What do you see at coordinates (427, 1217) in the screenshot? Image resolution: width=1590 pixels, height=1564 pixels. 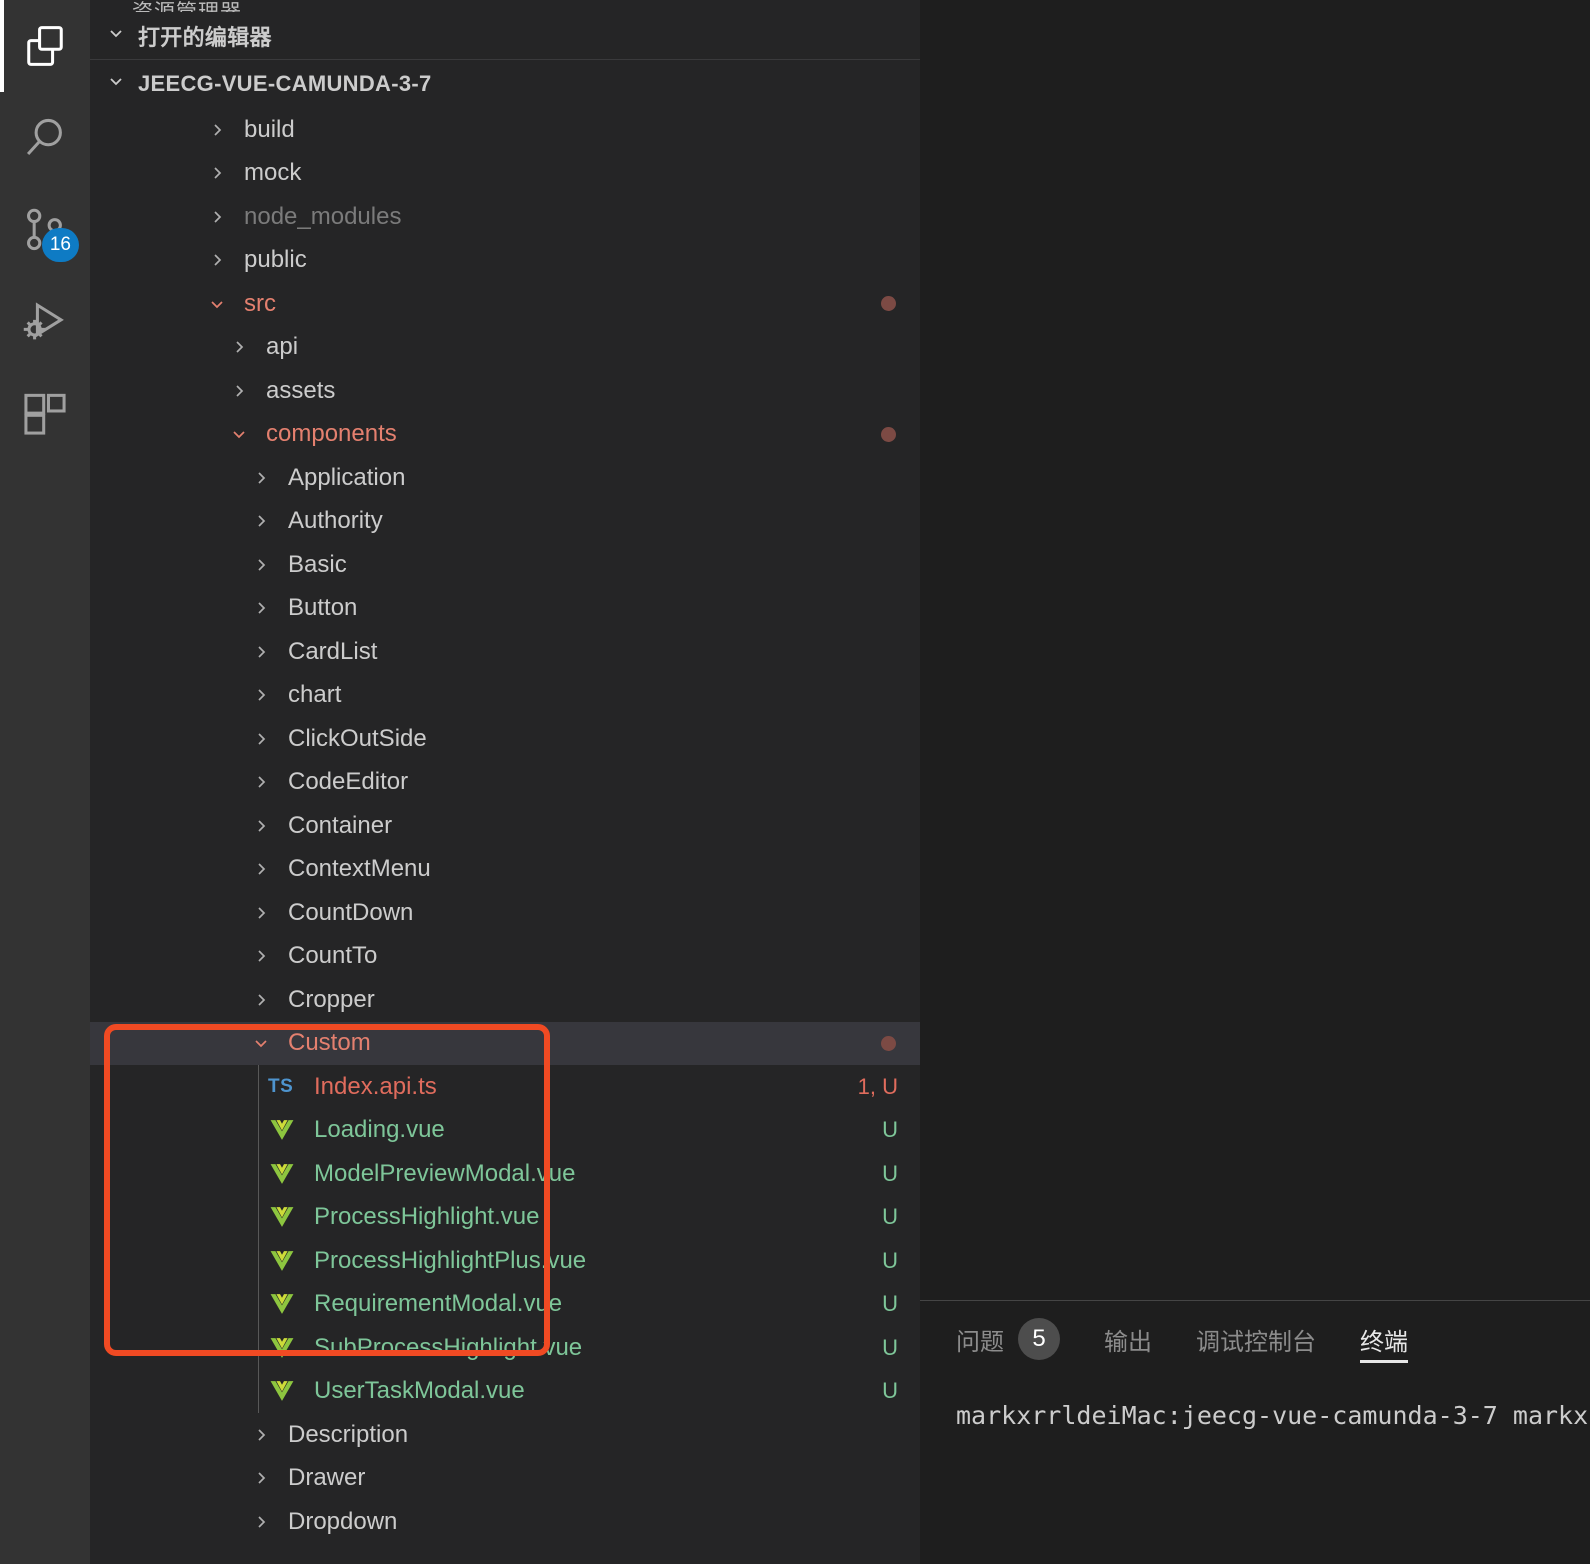 I see `tree-item-label: ProcessHighlight.vue` at bounding box center [427, 1217].